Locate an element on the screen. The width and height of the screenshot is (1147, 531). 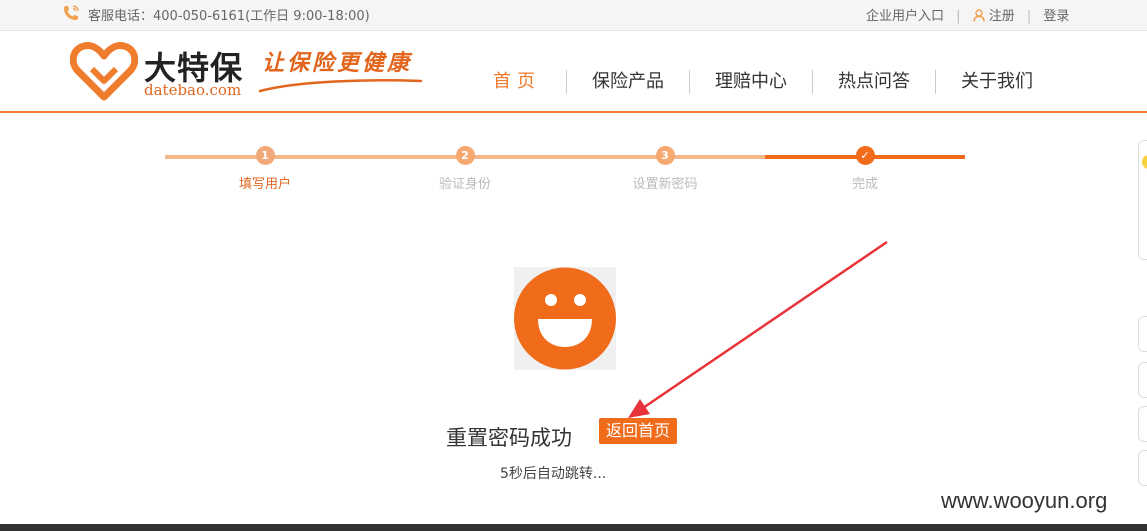
reset-success-message: 重置密码成功 is located at coordinates (509, 438).